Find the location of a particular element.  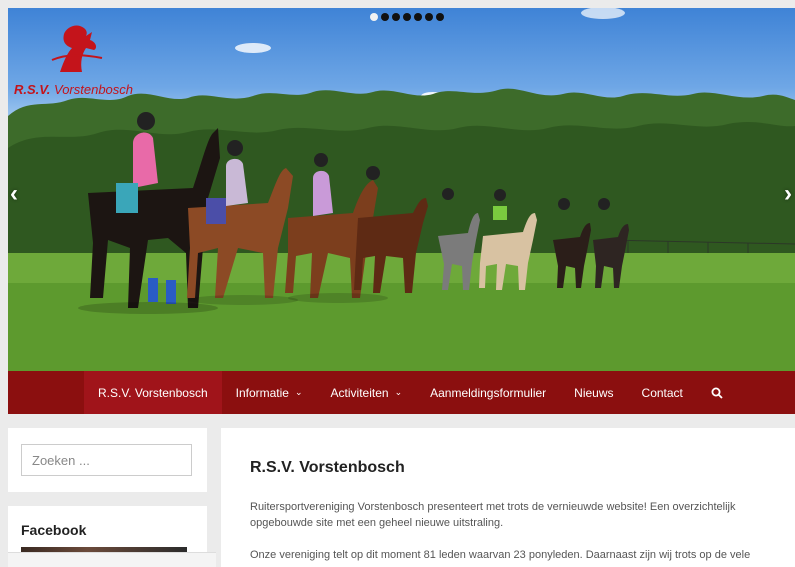

nav-item-contact: Contact is located at coordinates (662, 392).